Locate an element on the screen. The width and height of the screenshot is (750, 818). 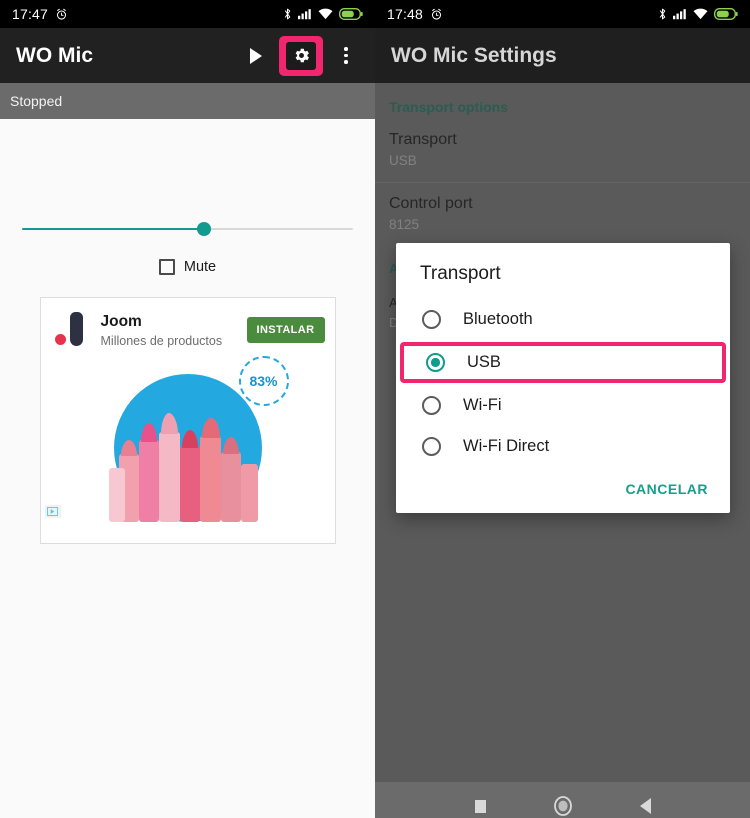
ad-header: Joom Millones de productos INSTALAR is located at coordinates (188, 324).